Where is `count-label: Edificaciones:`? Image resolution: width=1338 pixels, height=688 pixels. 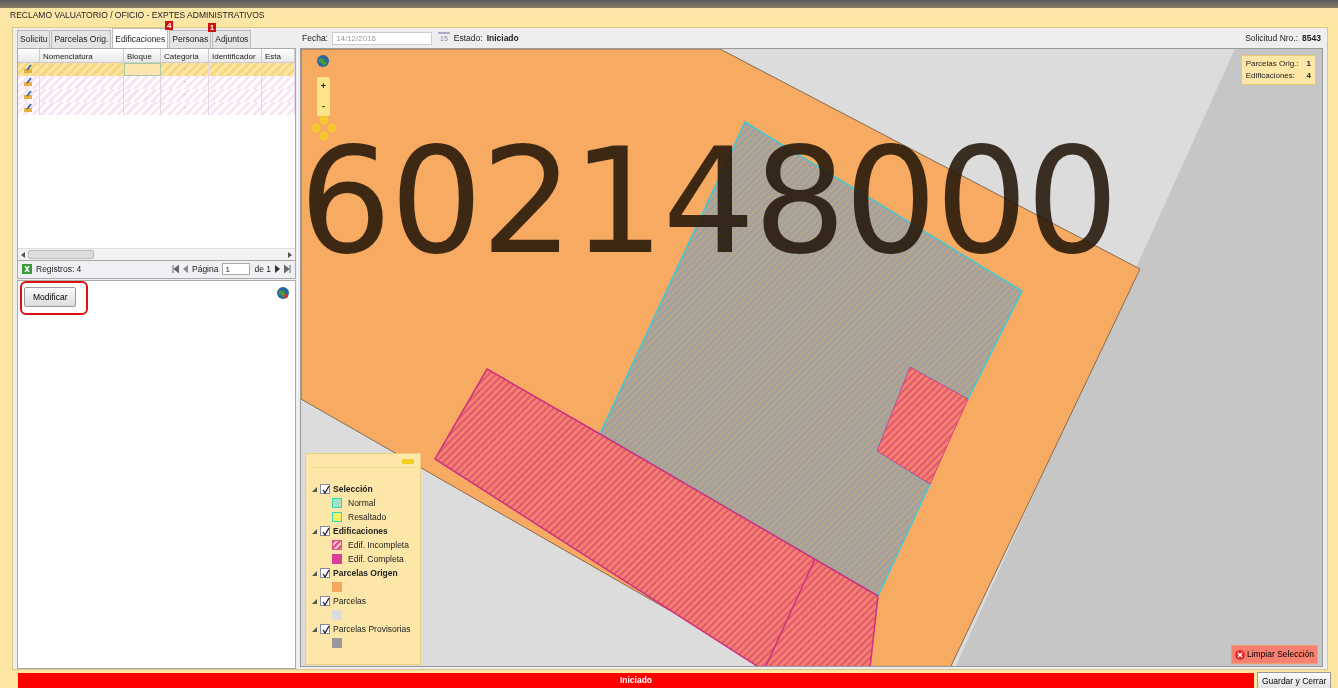
count-label: Edificaciones: is located at coordinates (1270, 76).